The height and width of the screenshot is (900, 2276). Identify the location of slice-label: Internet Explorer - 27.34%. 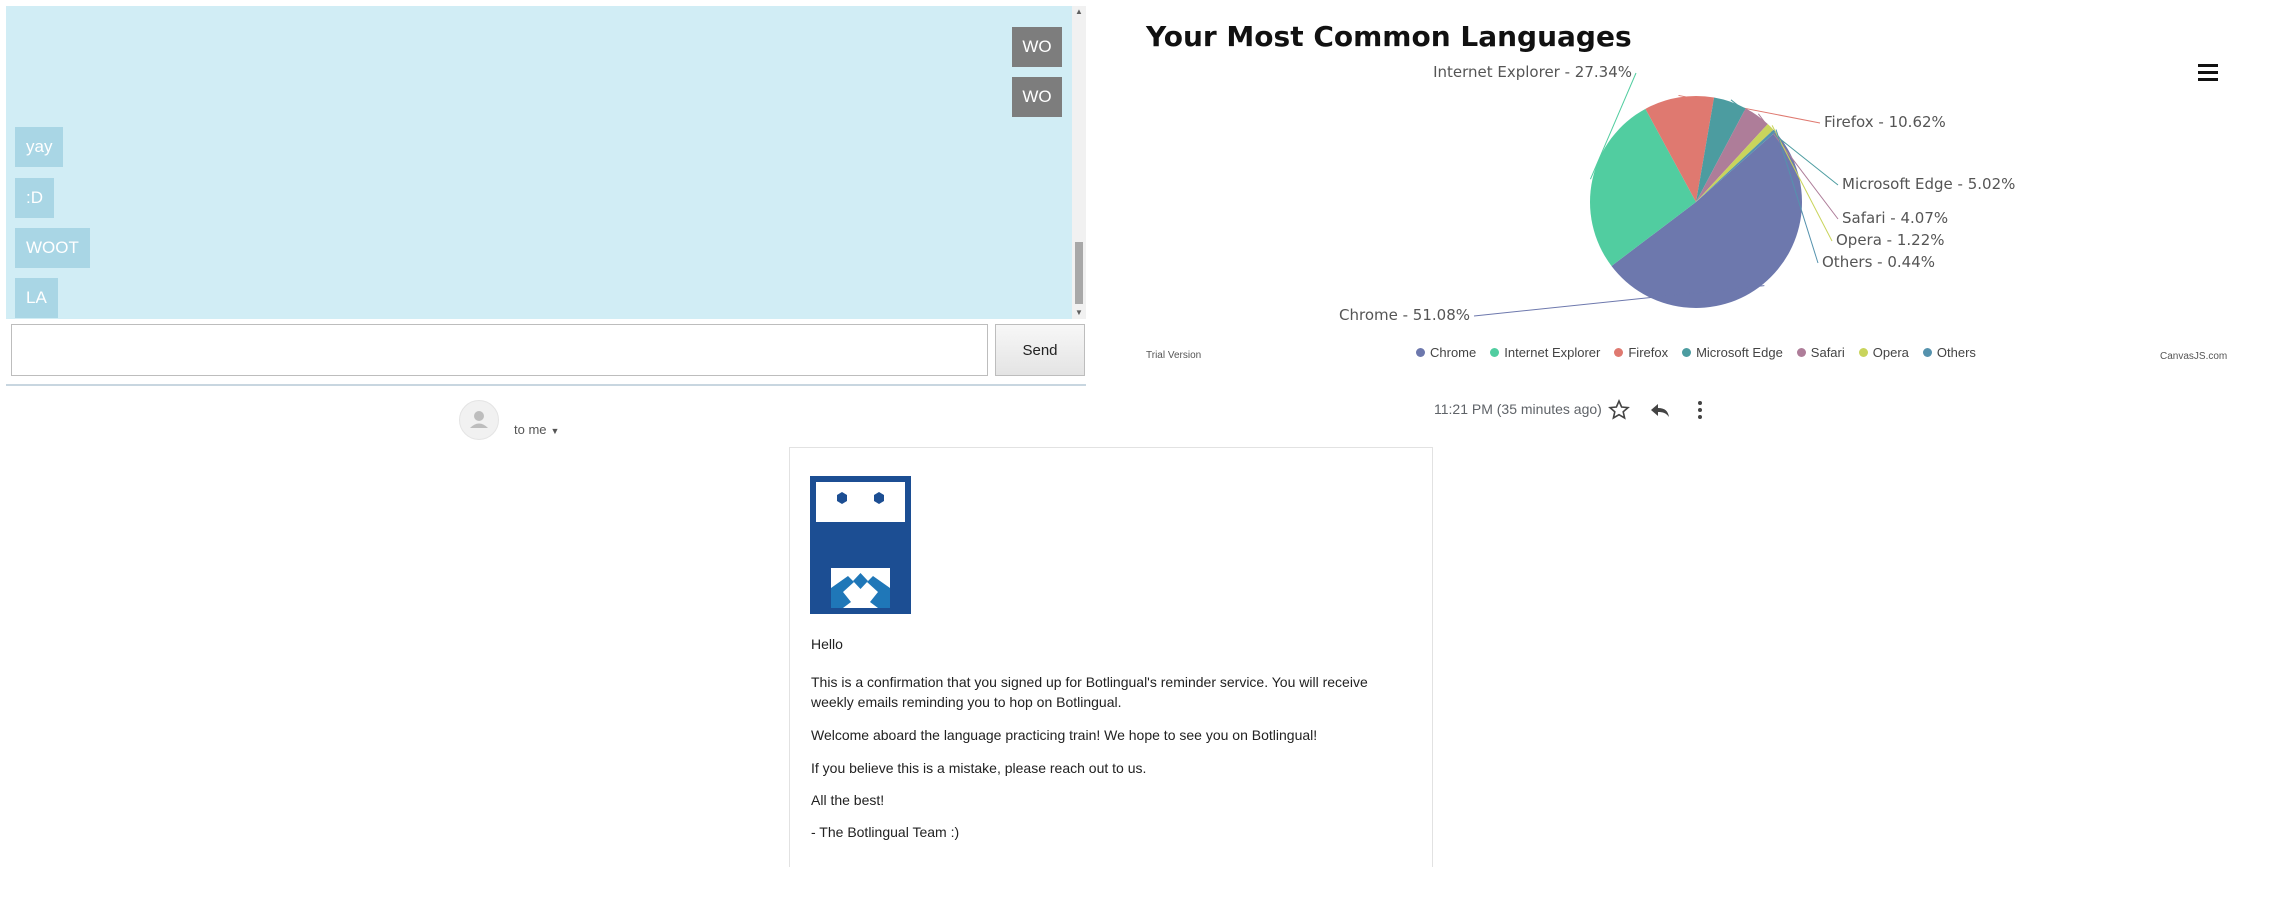
(1532, 72).